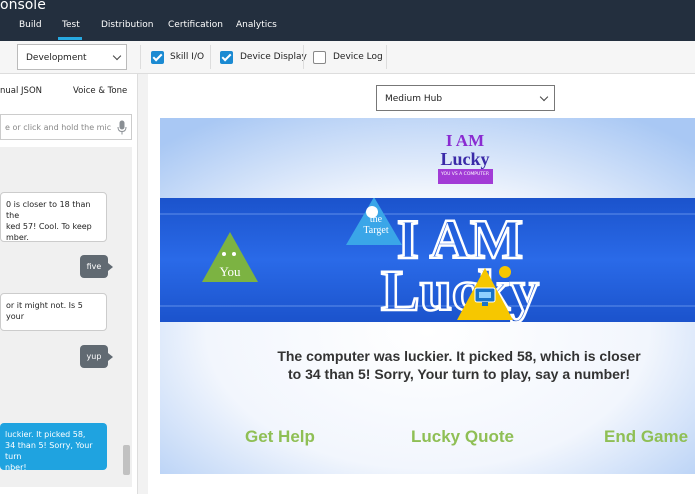 This screenshot has height=494, width=695. What do you see at coordinates (374, 221) in the screenshot?
I see `target-marker: the Target` at bounding box center [374, 221].